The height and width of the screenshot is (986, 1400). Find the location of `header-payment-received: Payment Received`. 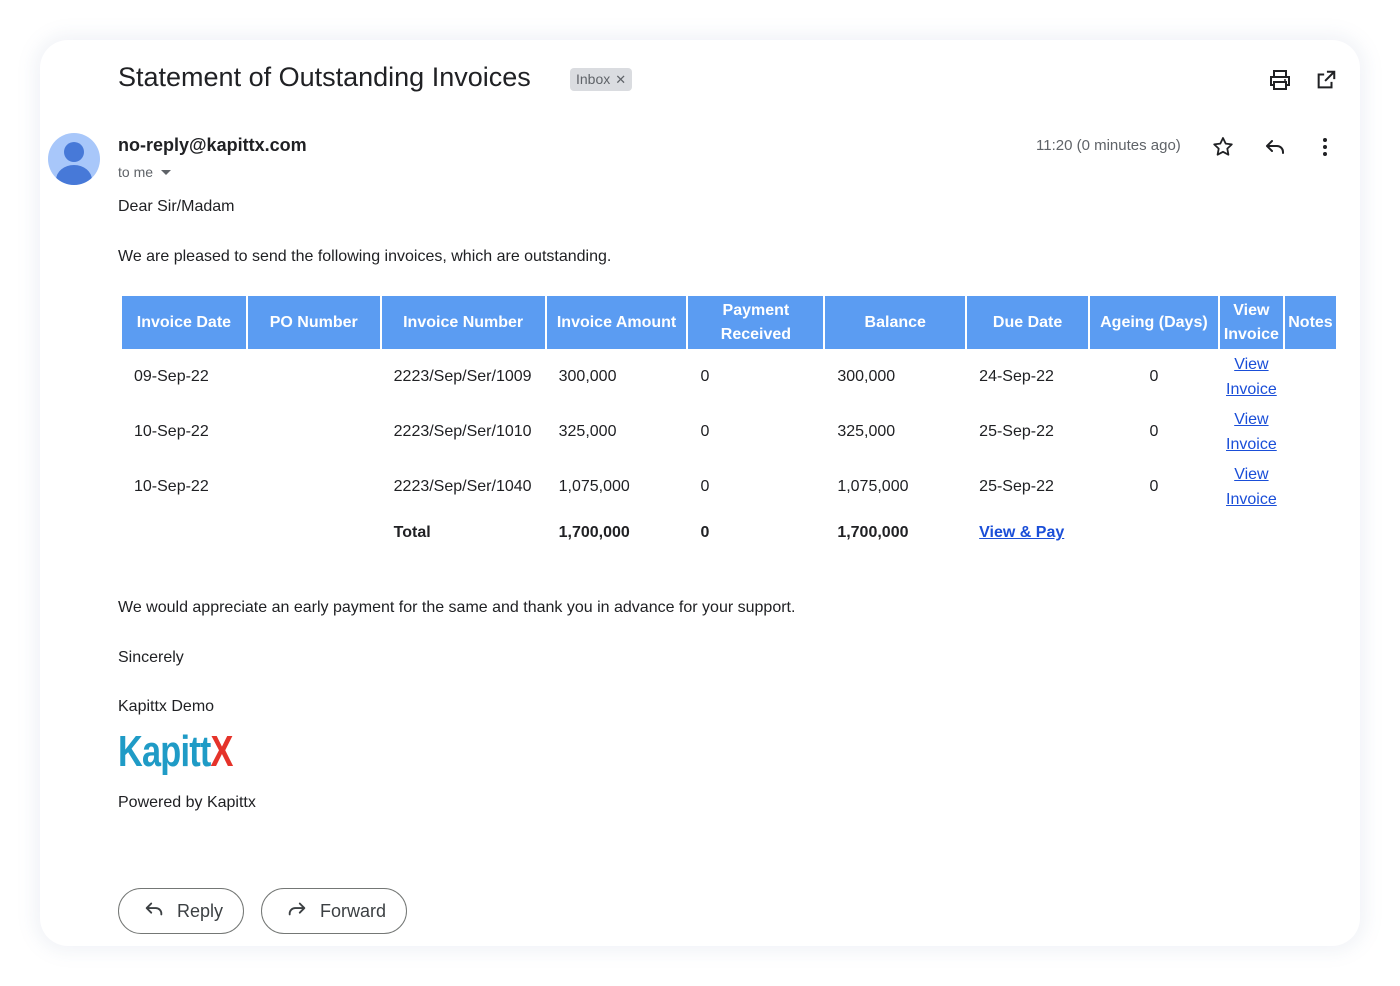

header-payment-received: Payment Received is located at coordinates (756, 322).